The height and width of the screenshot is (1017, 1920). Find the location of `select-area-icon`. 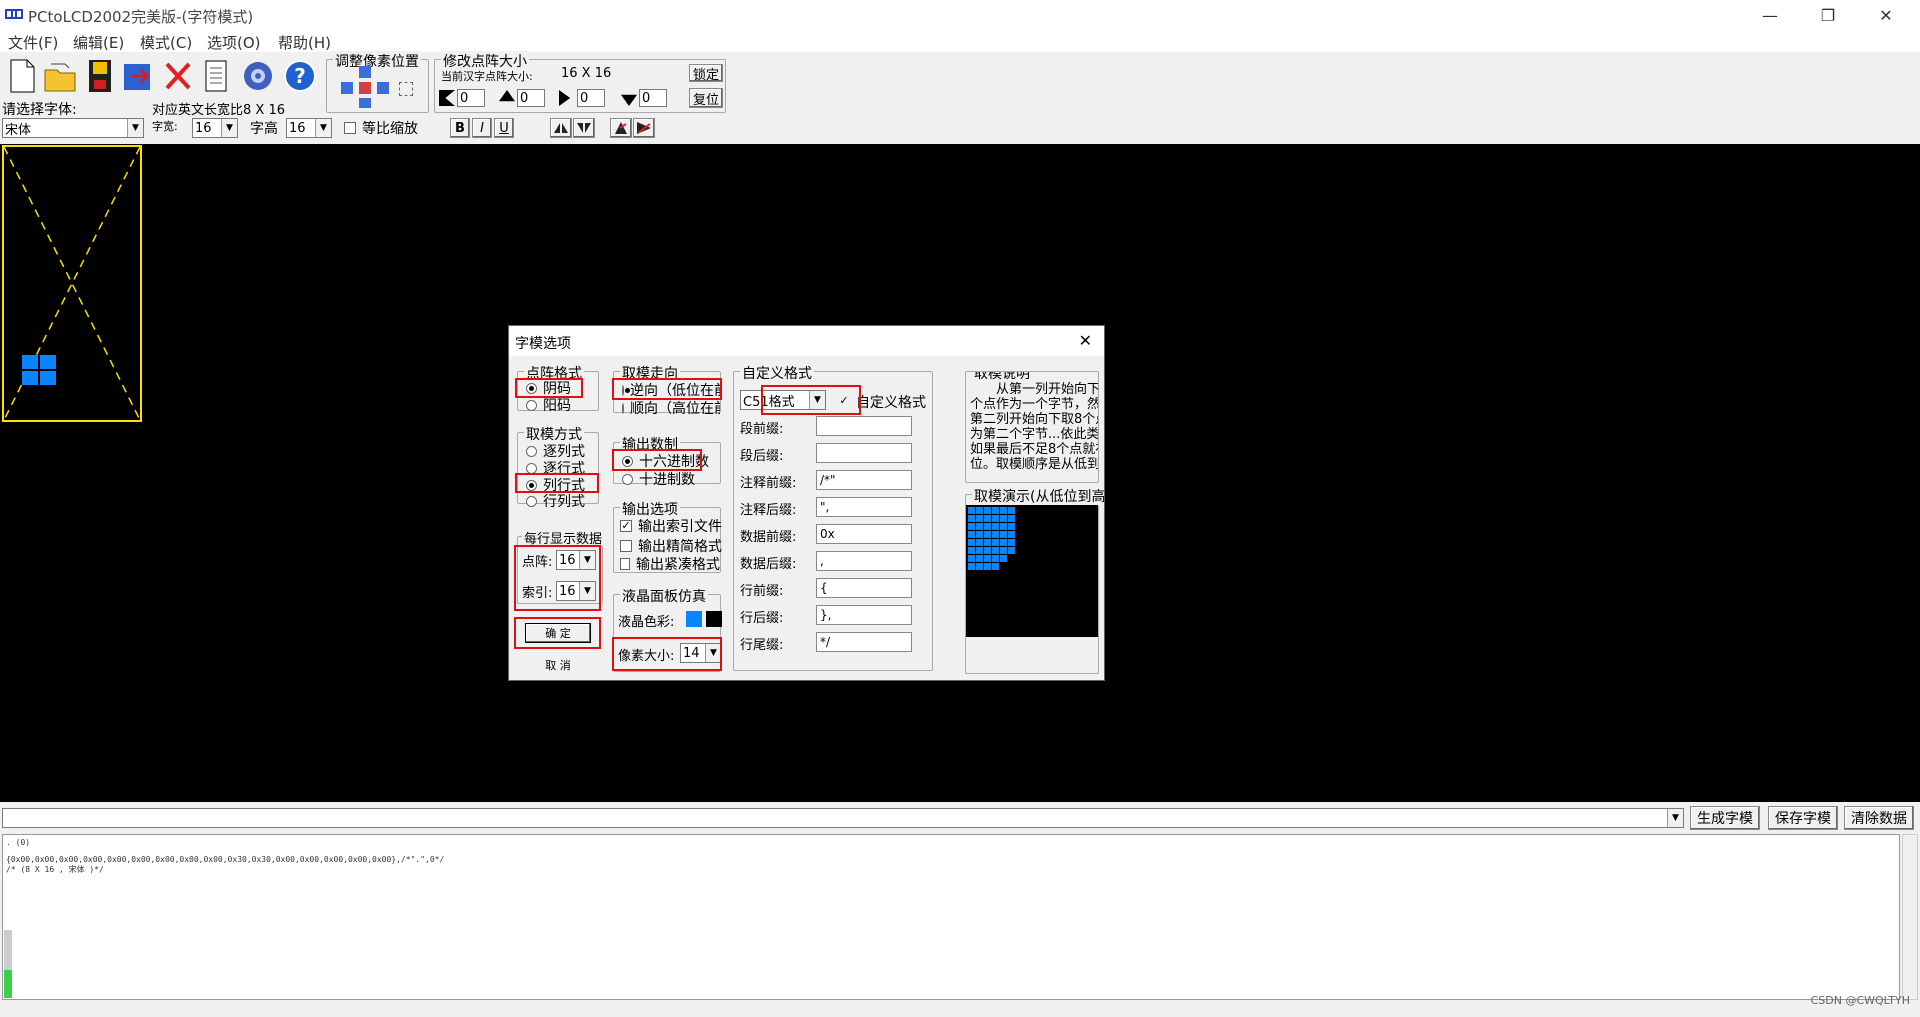

select-area-icon is located at coordinates (406, 89).